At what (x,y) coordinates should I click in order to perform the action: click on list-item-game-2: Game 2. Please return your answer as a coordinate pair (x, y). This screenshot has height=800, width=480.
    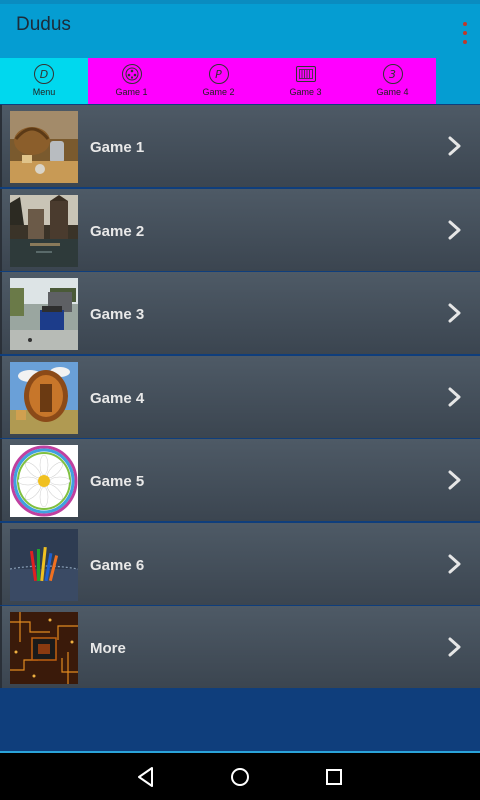
    Looking at the image, I should click on (240, 229).